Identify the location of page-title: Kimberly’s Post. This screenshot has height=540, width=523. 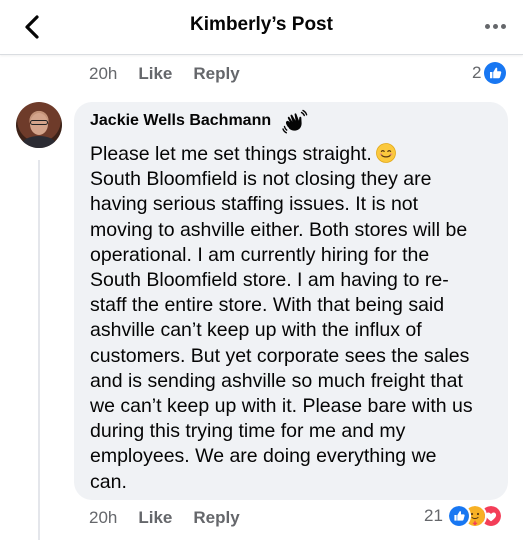
(261, 24).